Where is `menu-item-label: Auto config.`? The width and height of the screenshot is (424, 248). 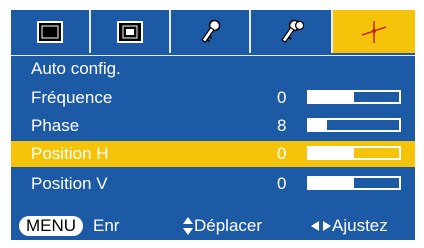
menu-item-label: Auto config. is located at coordinates (76, 68).